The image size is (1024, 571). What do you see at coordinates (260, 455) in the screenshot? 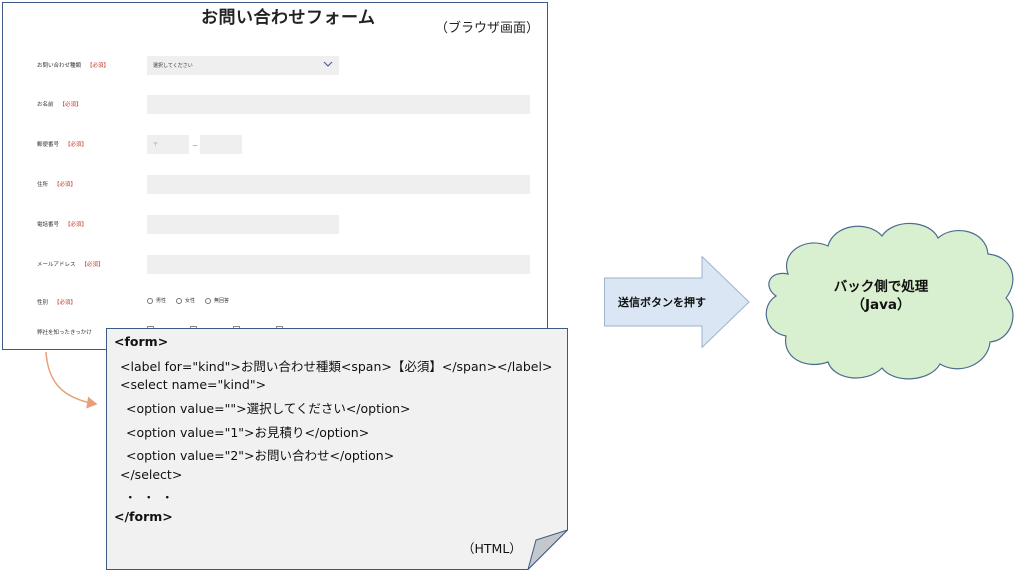
I see `code-line-option-2: <option value="2">お問い合わせ</option>` at bounding box center [260, 455].